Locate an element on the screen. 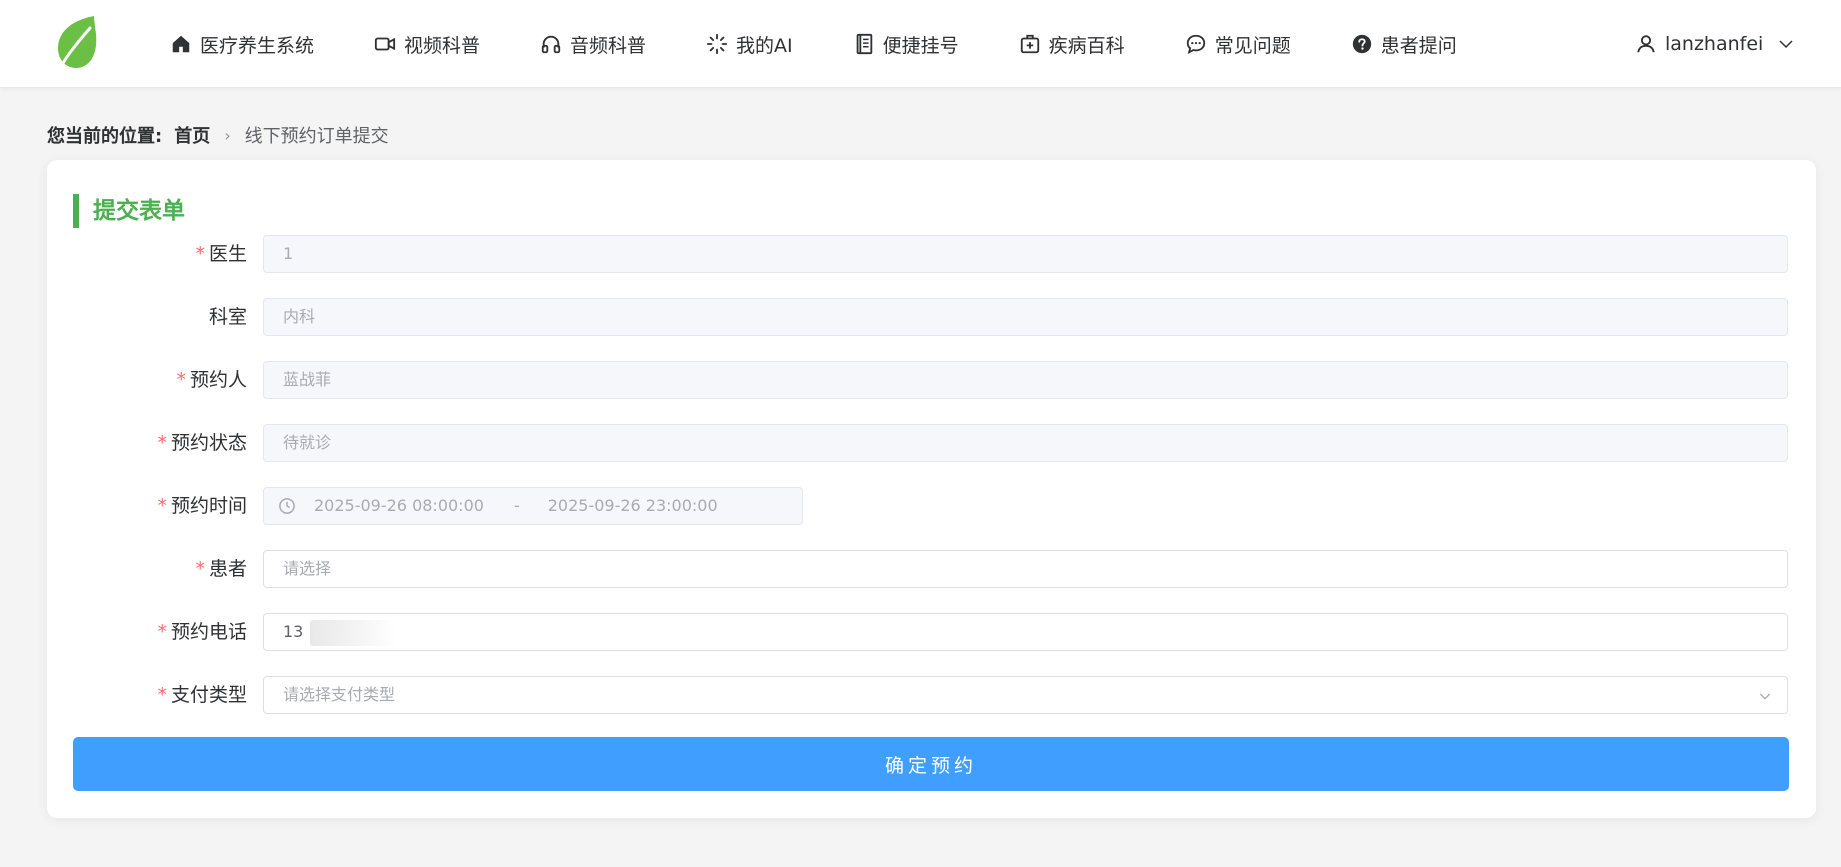 This screenshot has height=867, width=1841. form-row-booker: * 预约人 蓝战菲 is located at coordinates (931, 380).